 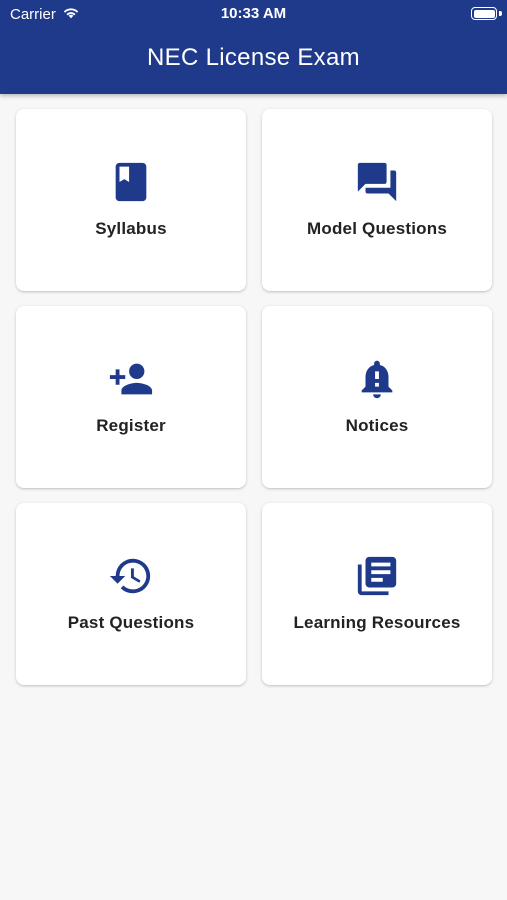 What do you see at coordinates (377, 425) in the screenshot?
I see `tile-label: Notices` at bounding box center [377, 425].